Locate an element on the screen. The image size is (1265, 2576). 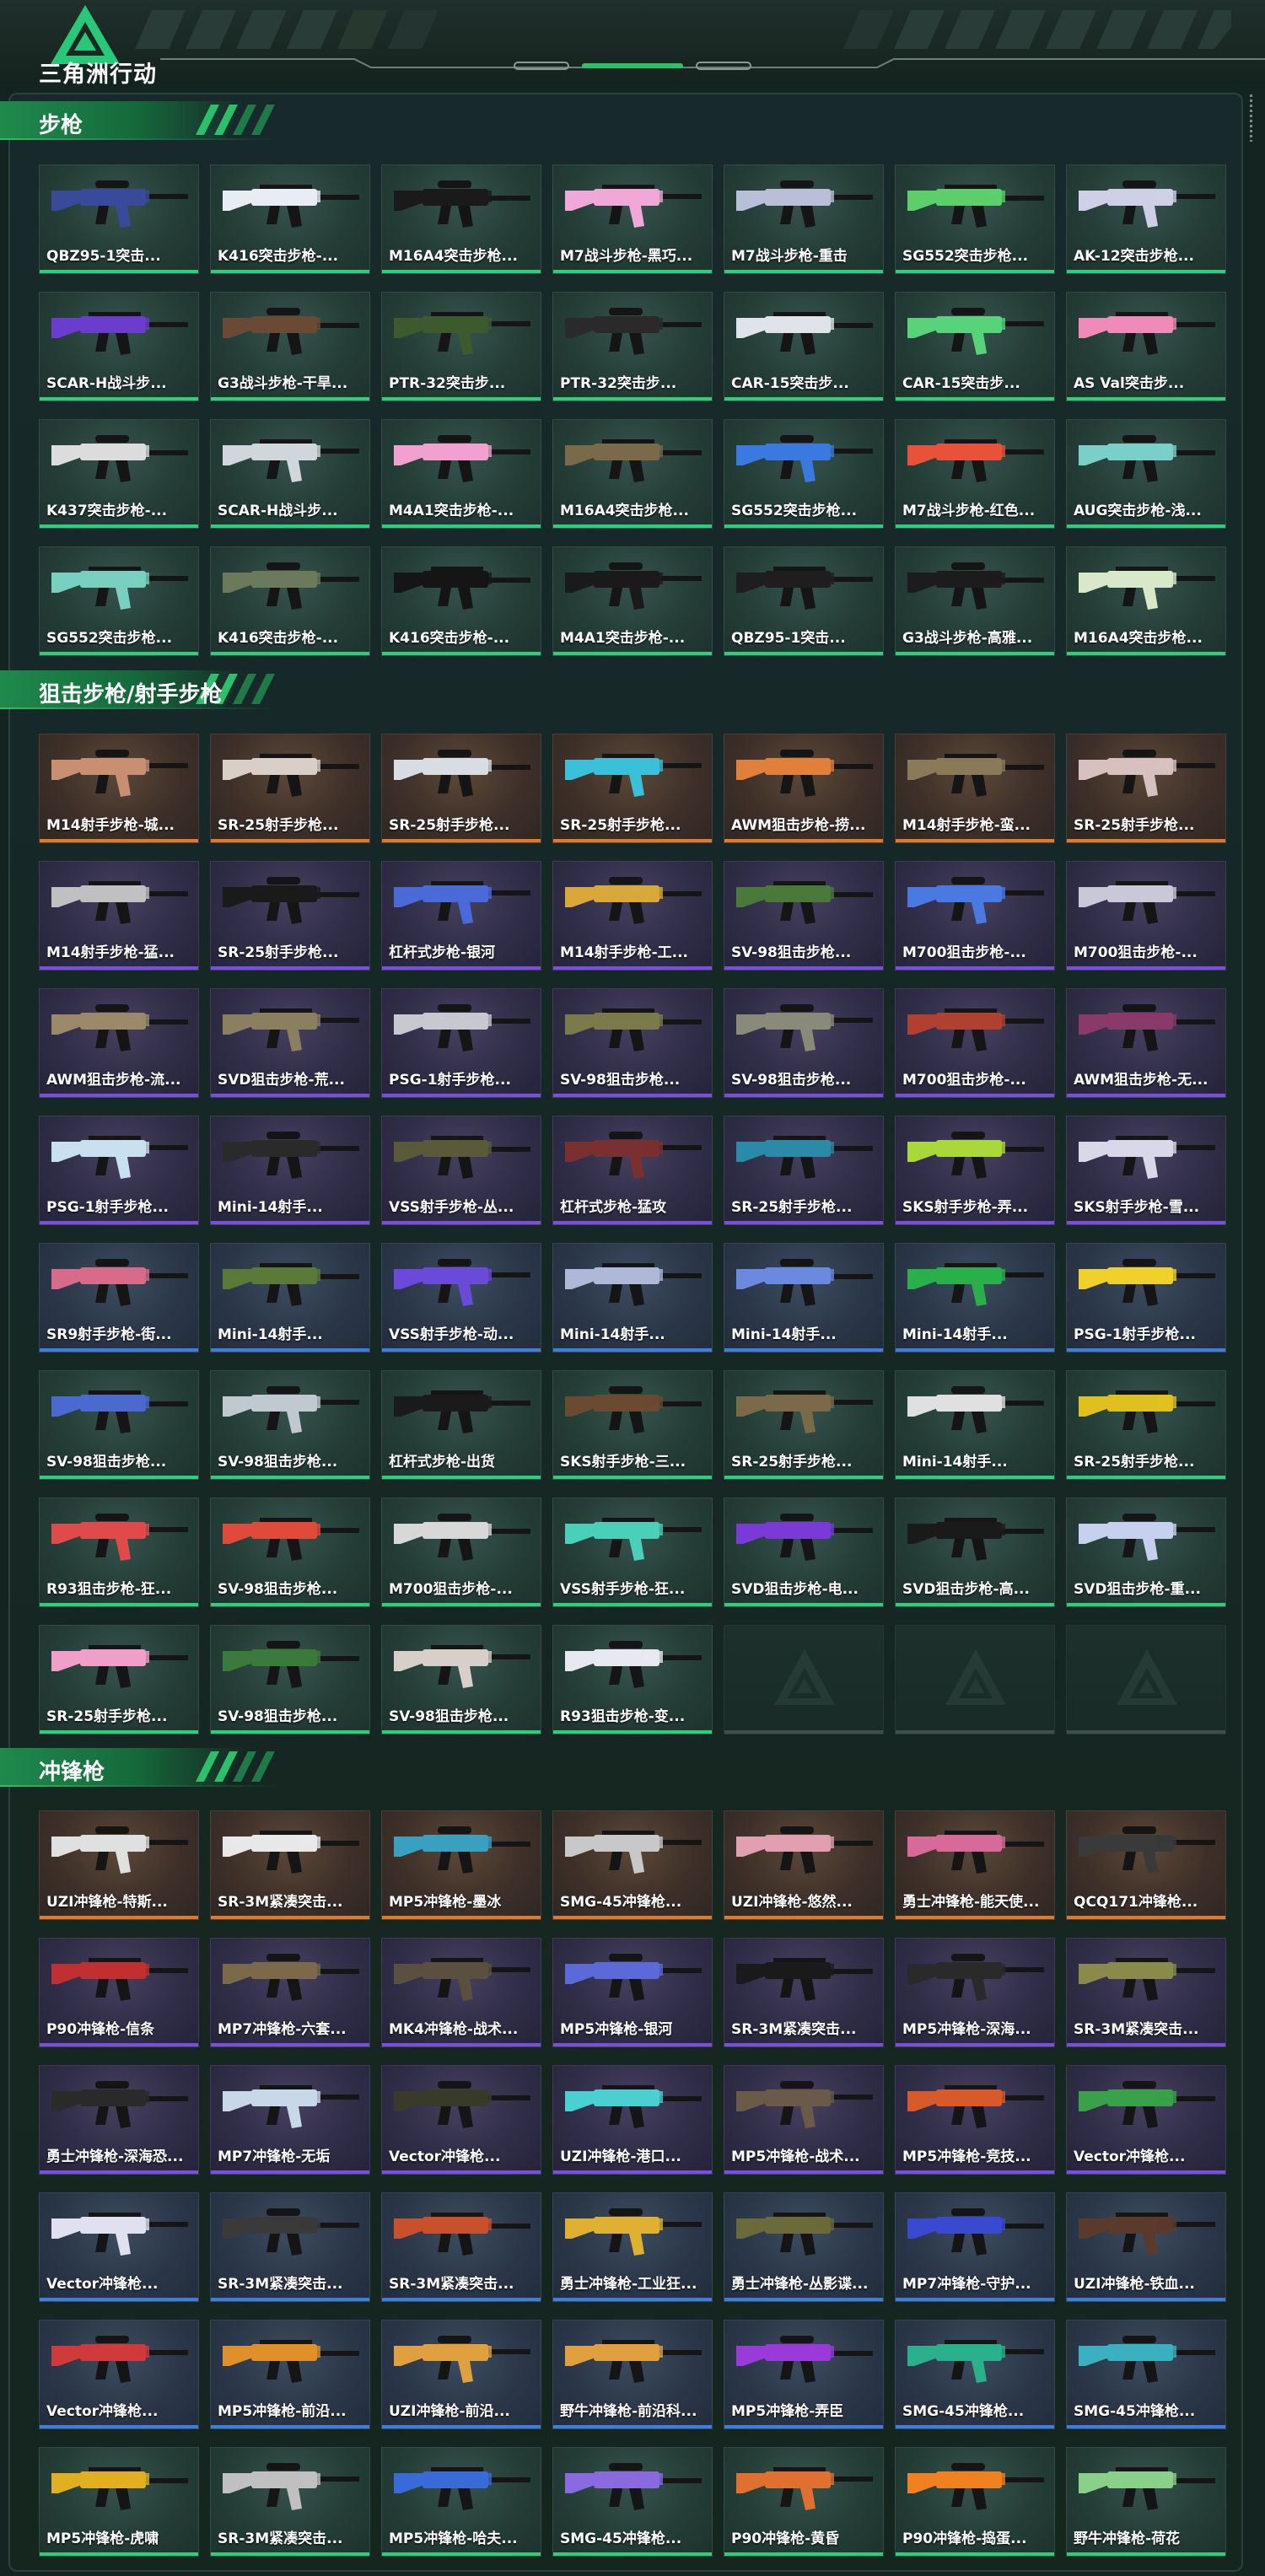
weapon-skin-card: P90冲锋枪-黄昏 is located at coordinates (804, 2502).